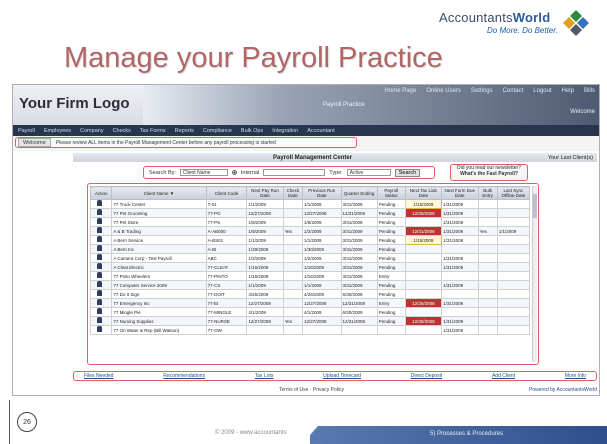 The image size is (607, 444). What do you see at coordinates (487, 193) in the screenshot?
I see `column-header: Bulk Entry` at bounding box center [487, 193].